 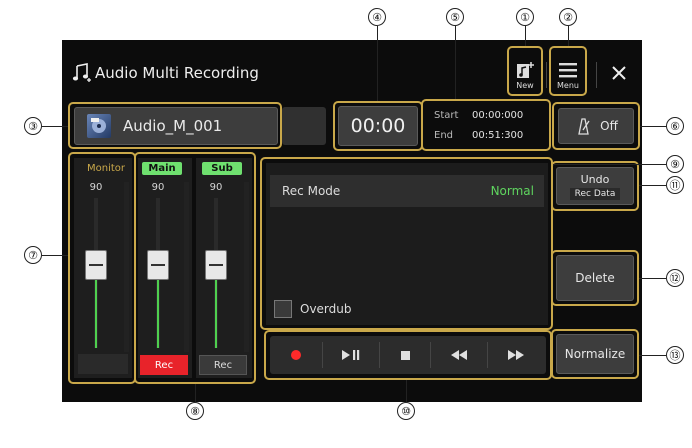 I want to click on start-value: 00:00:000, so click(x=498, y=115).